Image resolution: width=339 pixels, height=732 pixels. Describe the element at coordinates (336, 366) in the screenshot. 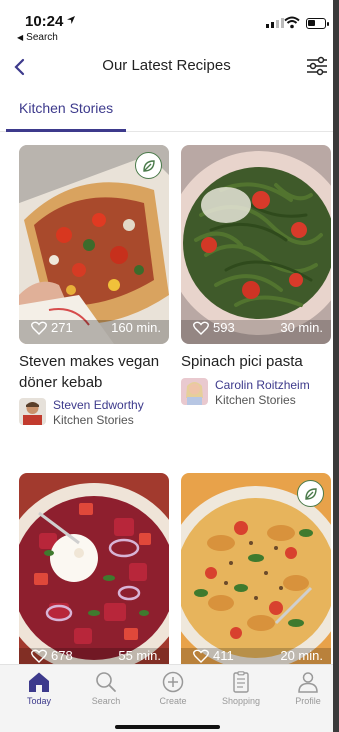

I see `device-bezel` at that location.